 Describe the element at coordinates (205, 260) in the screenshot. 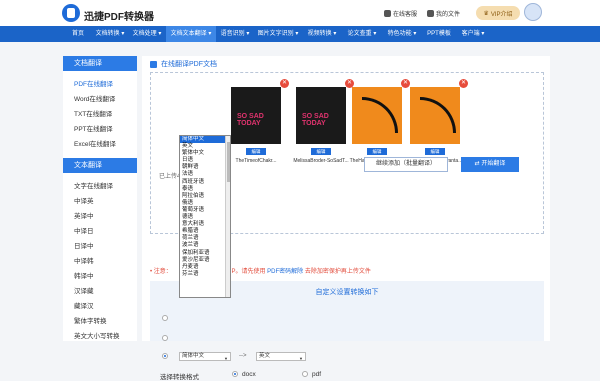

I see `dropdown-option: 爱沙尼亚语` at that location.